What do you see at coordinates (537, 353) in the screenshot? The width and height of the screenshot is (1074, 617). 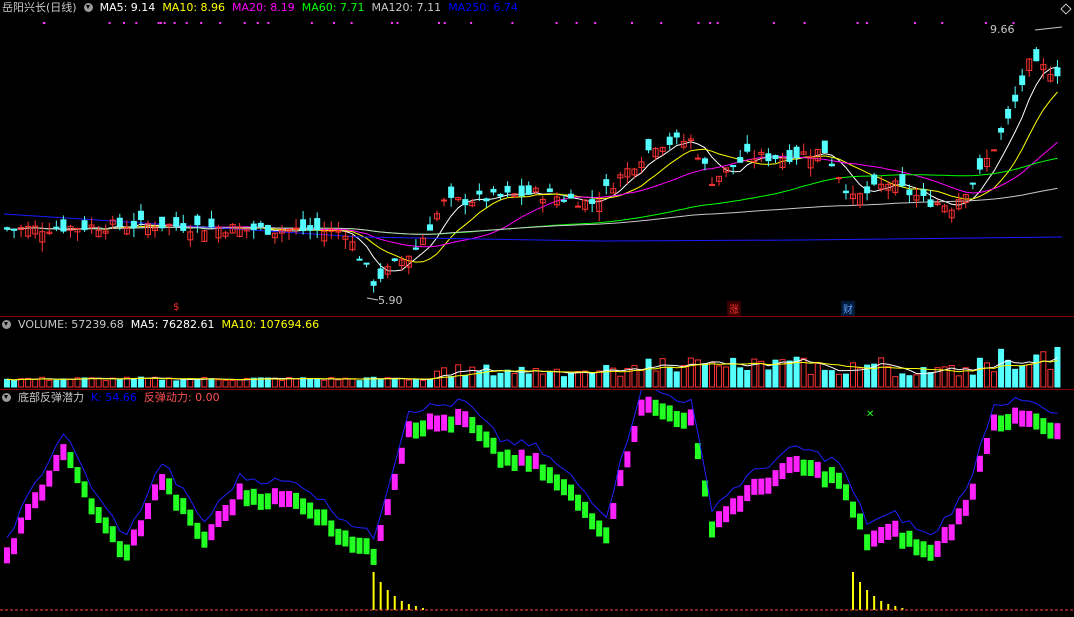 I see `volume-chart` at bounding box center [537, 353].